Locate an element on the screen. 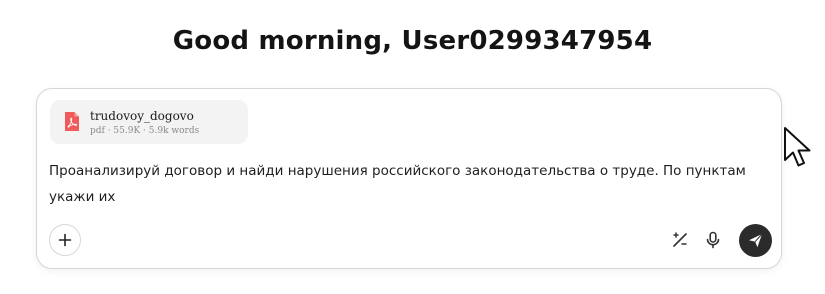 The width and height of the screenshot is (825, 294). microphone-icon is located at coordinates (713, 240).